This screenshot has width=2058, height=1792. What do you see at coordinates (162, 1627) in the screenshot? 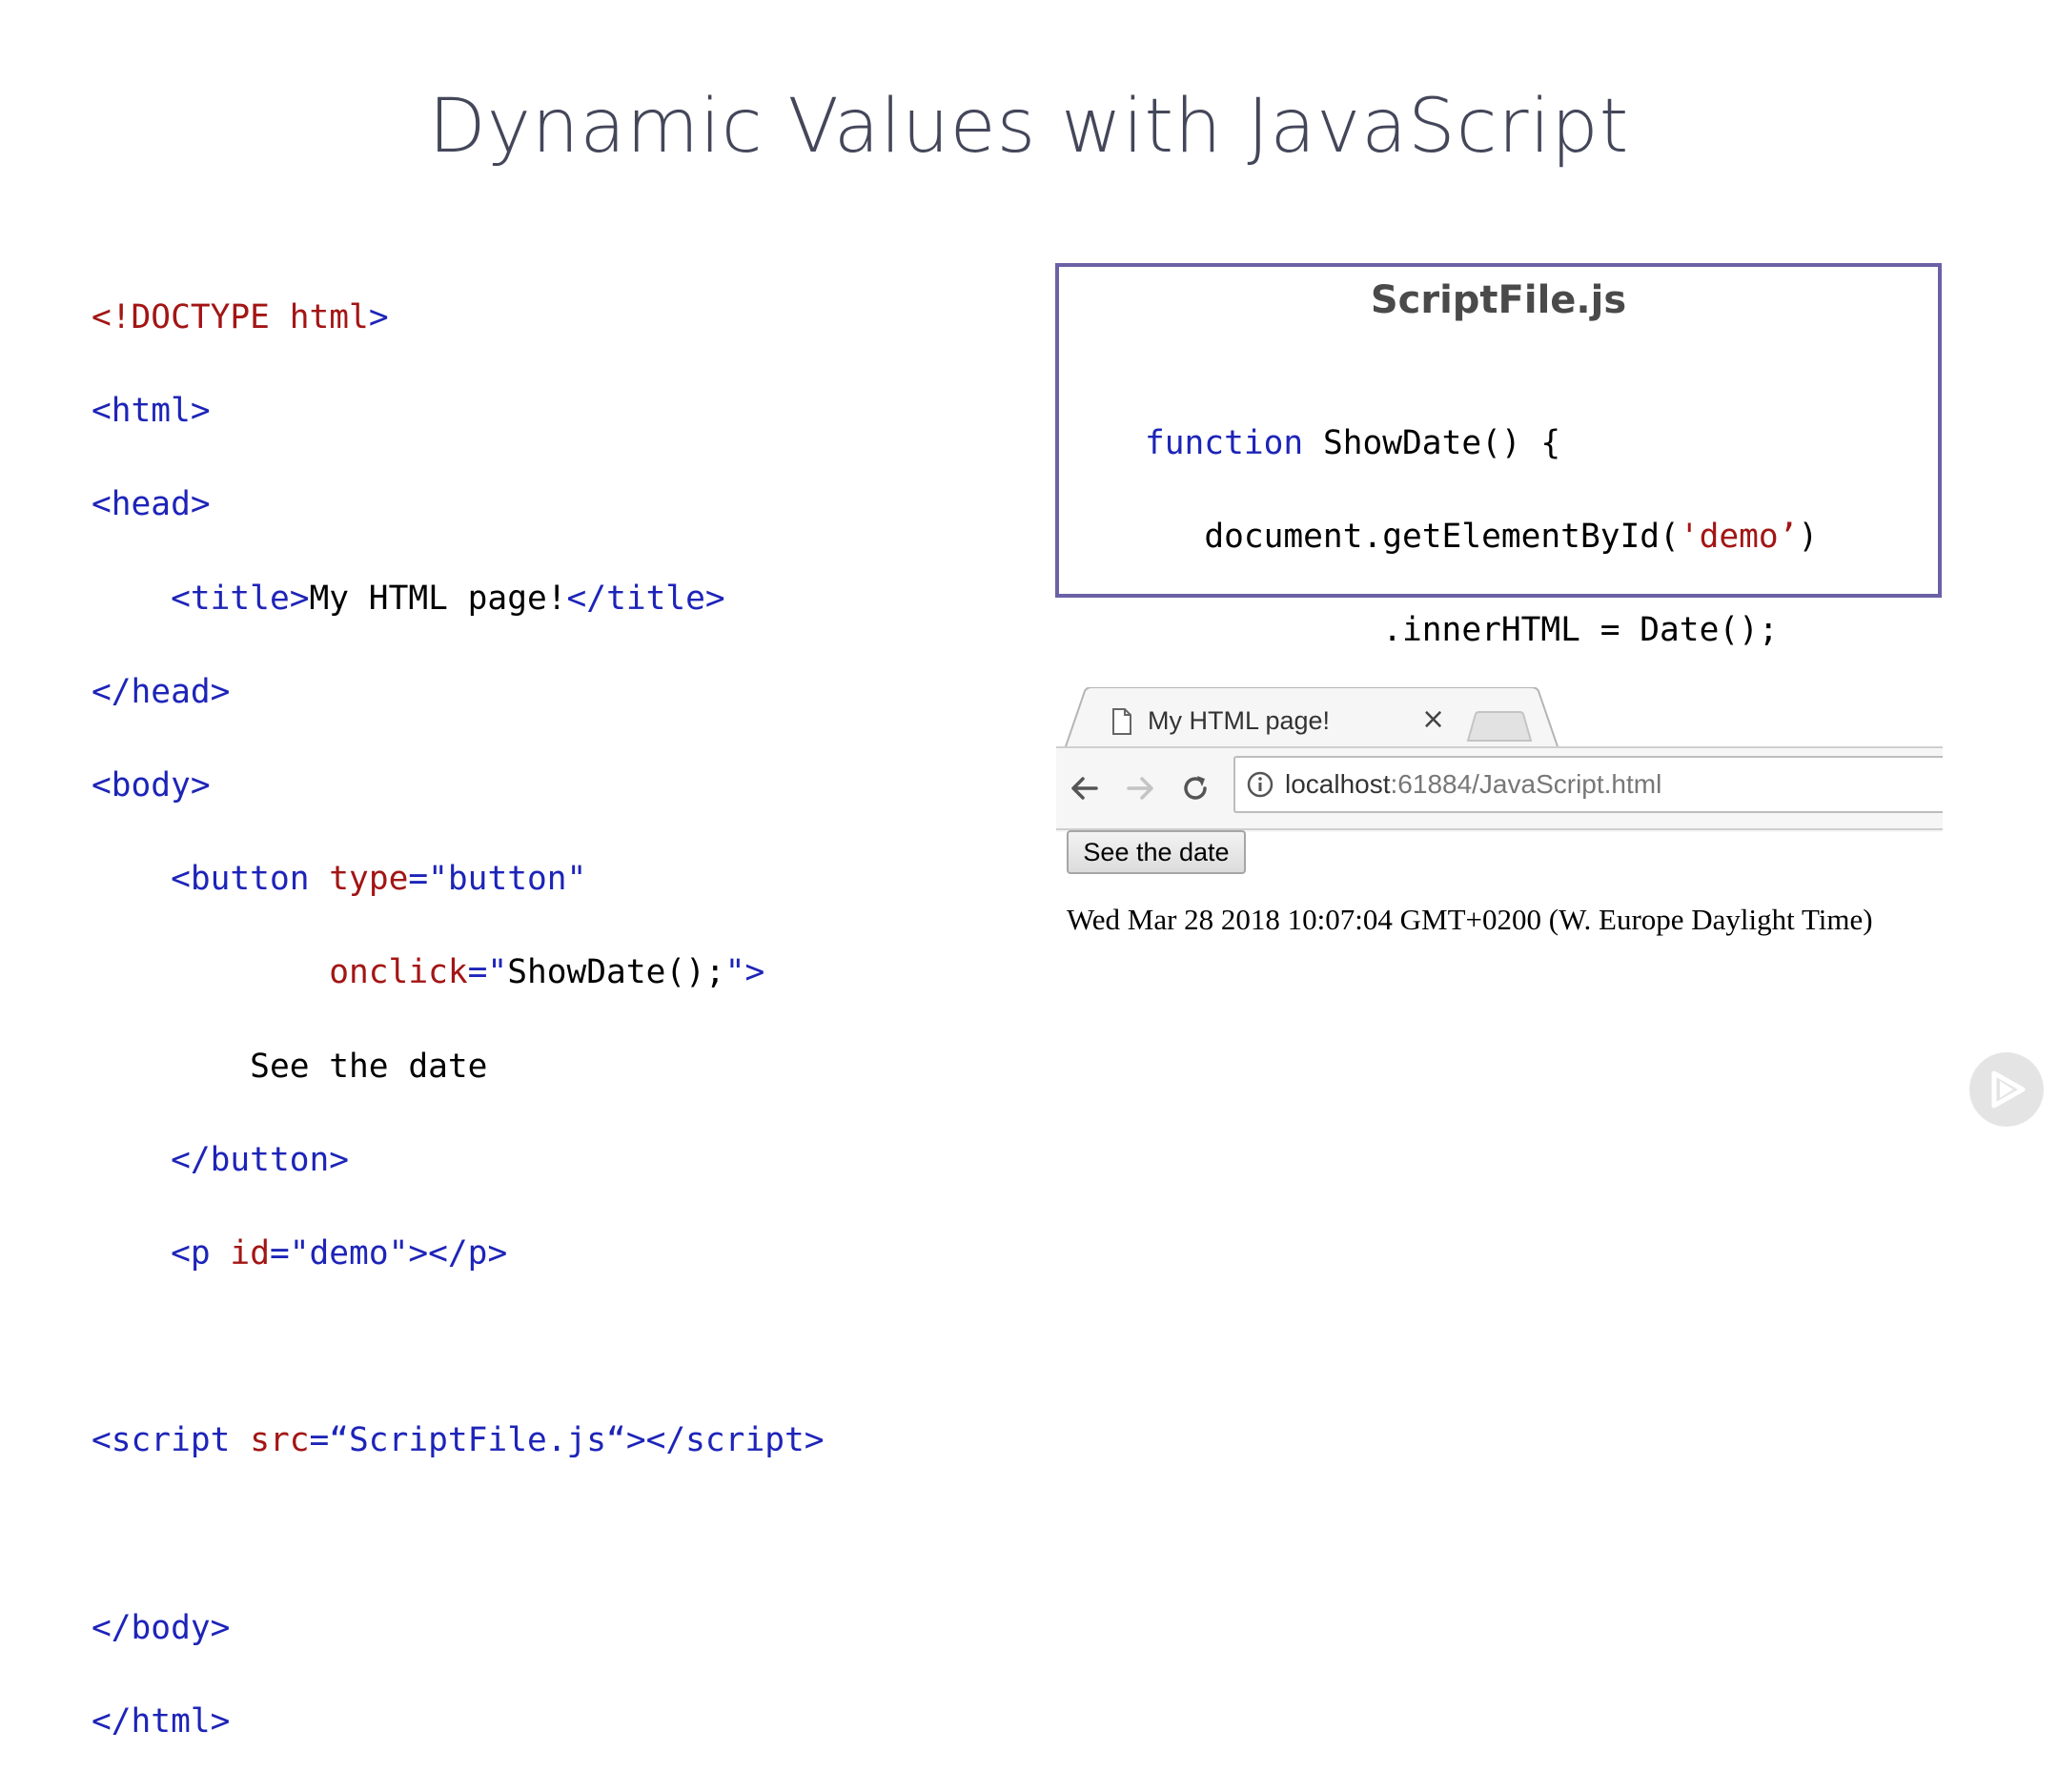
I see `code-line: </body>` at bounding box center [162, 1627].